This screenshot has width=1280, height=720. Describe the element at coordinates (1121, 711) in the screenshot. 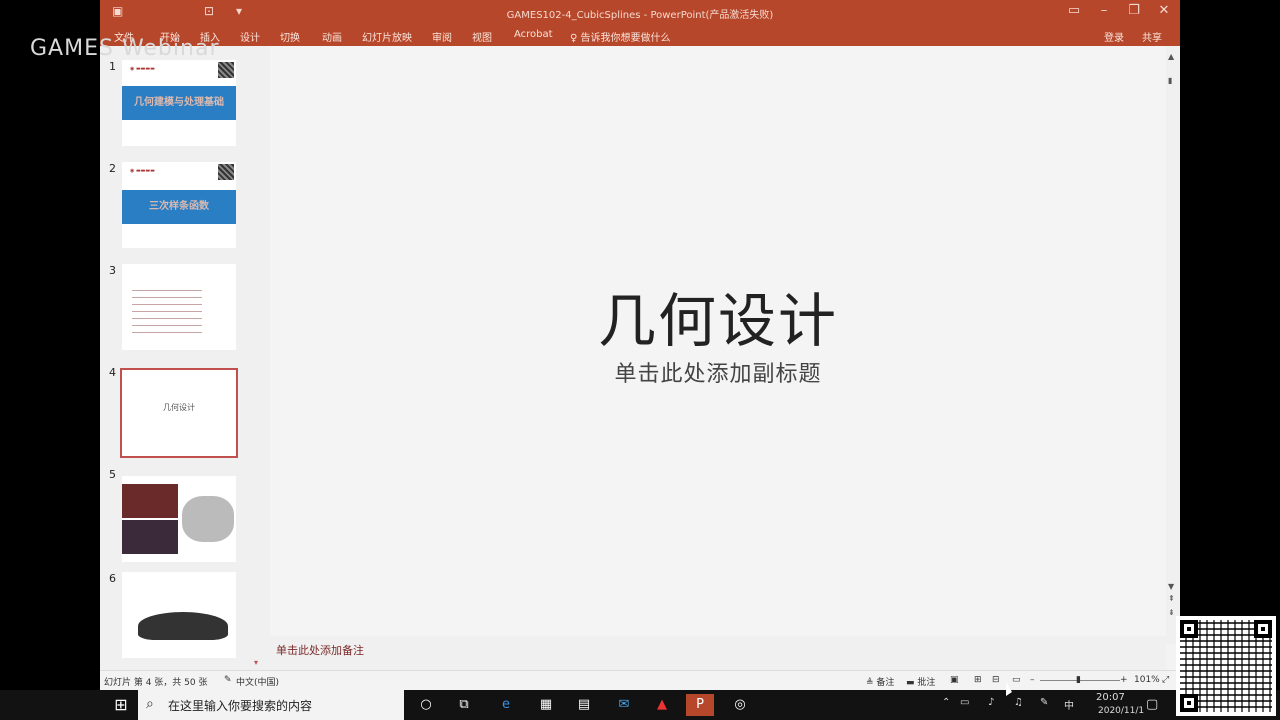

I see `clock-date: 2020/11/1` at that location.